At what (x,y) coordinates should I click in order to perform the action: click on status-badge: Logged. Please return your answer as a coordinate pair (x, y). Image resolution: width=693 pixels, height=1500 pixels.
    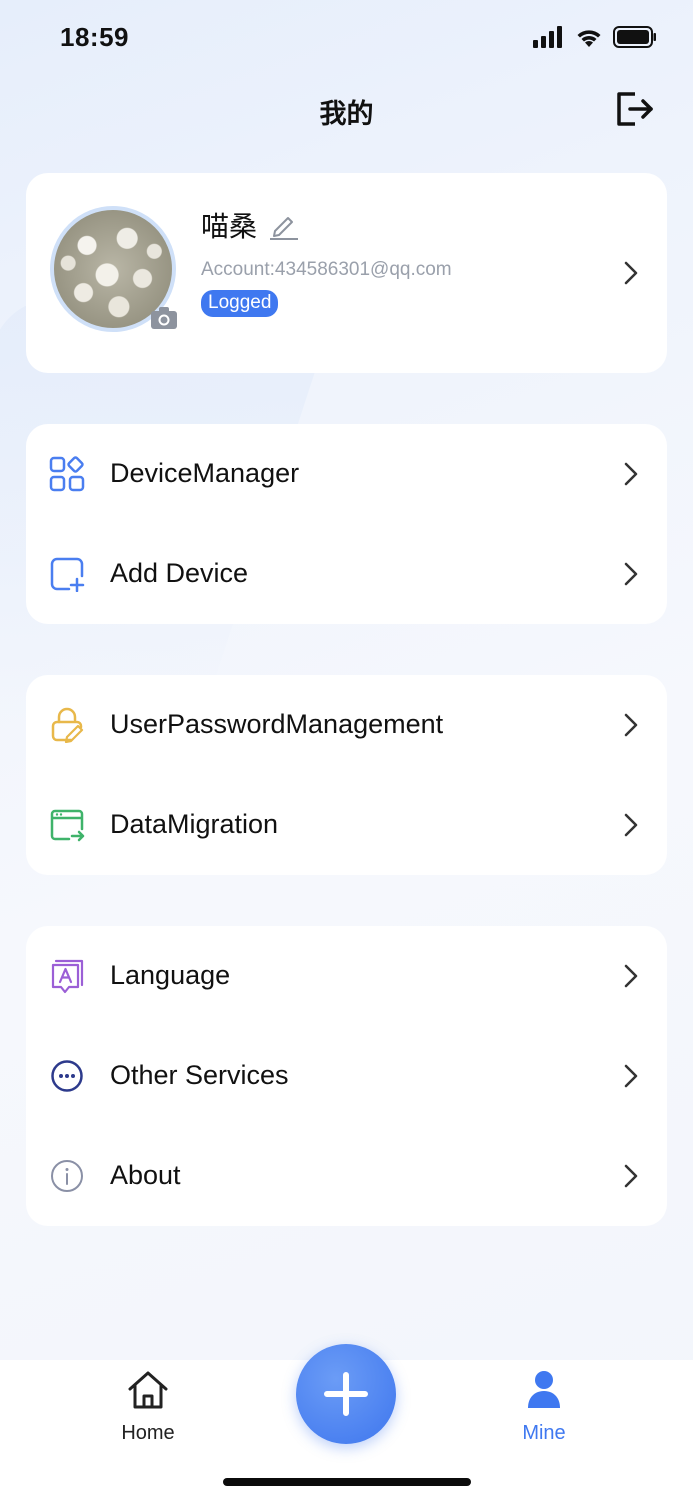
    Looking at the image, I should click on (240, 303).